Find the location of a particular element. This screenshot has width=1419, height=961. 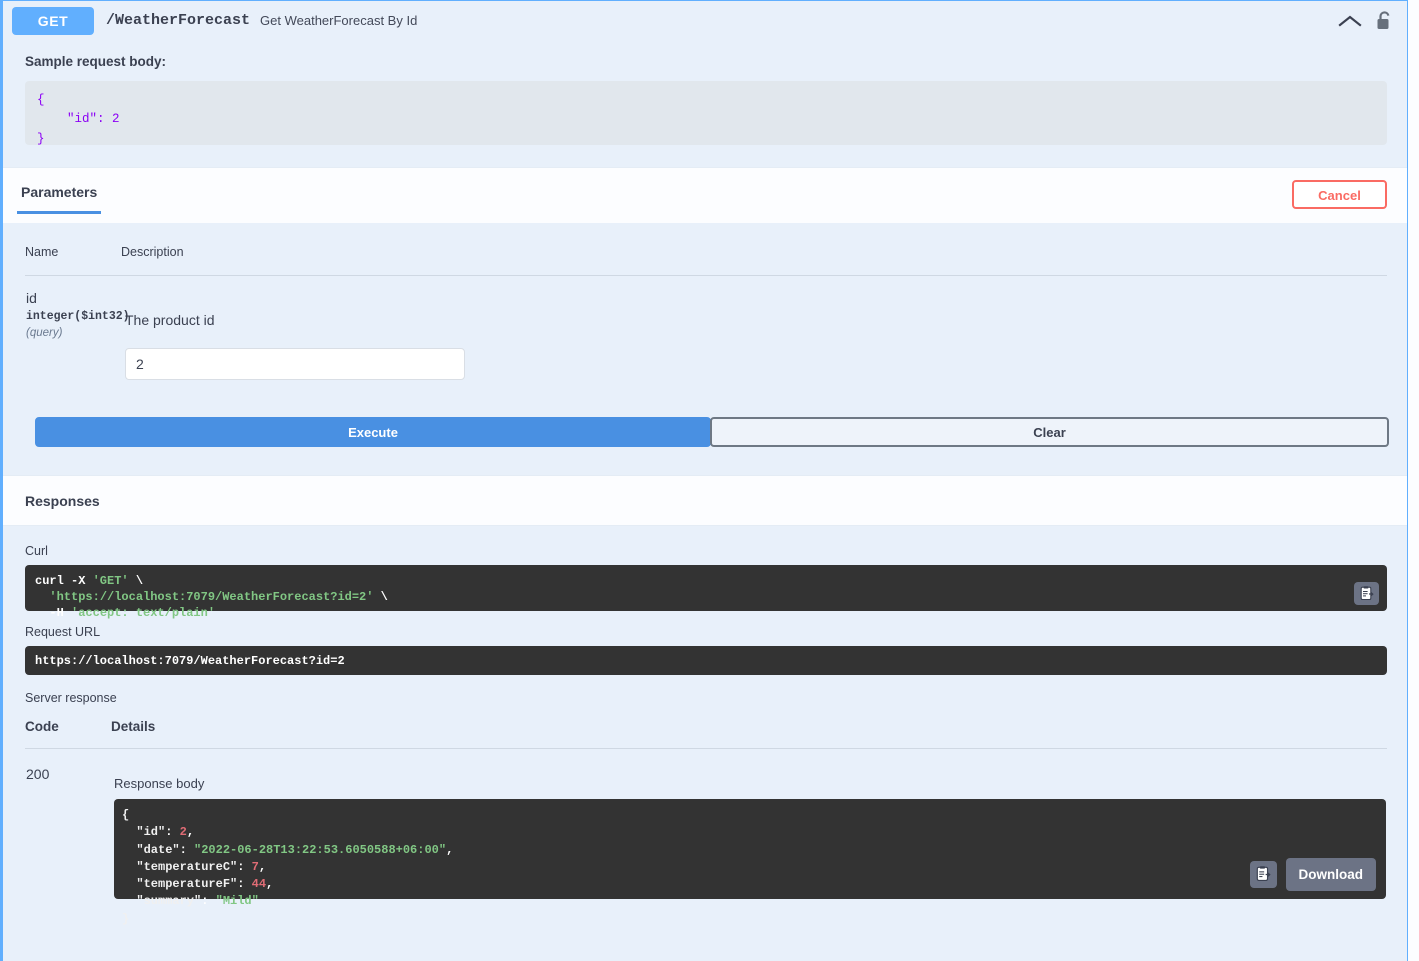

curl-command-prefix: curl -X is located at coordinates (64, 581).